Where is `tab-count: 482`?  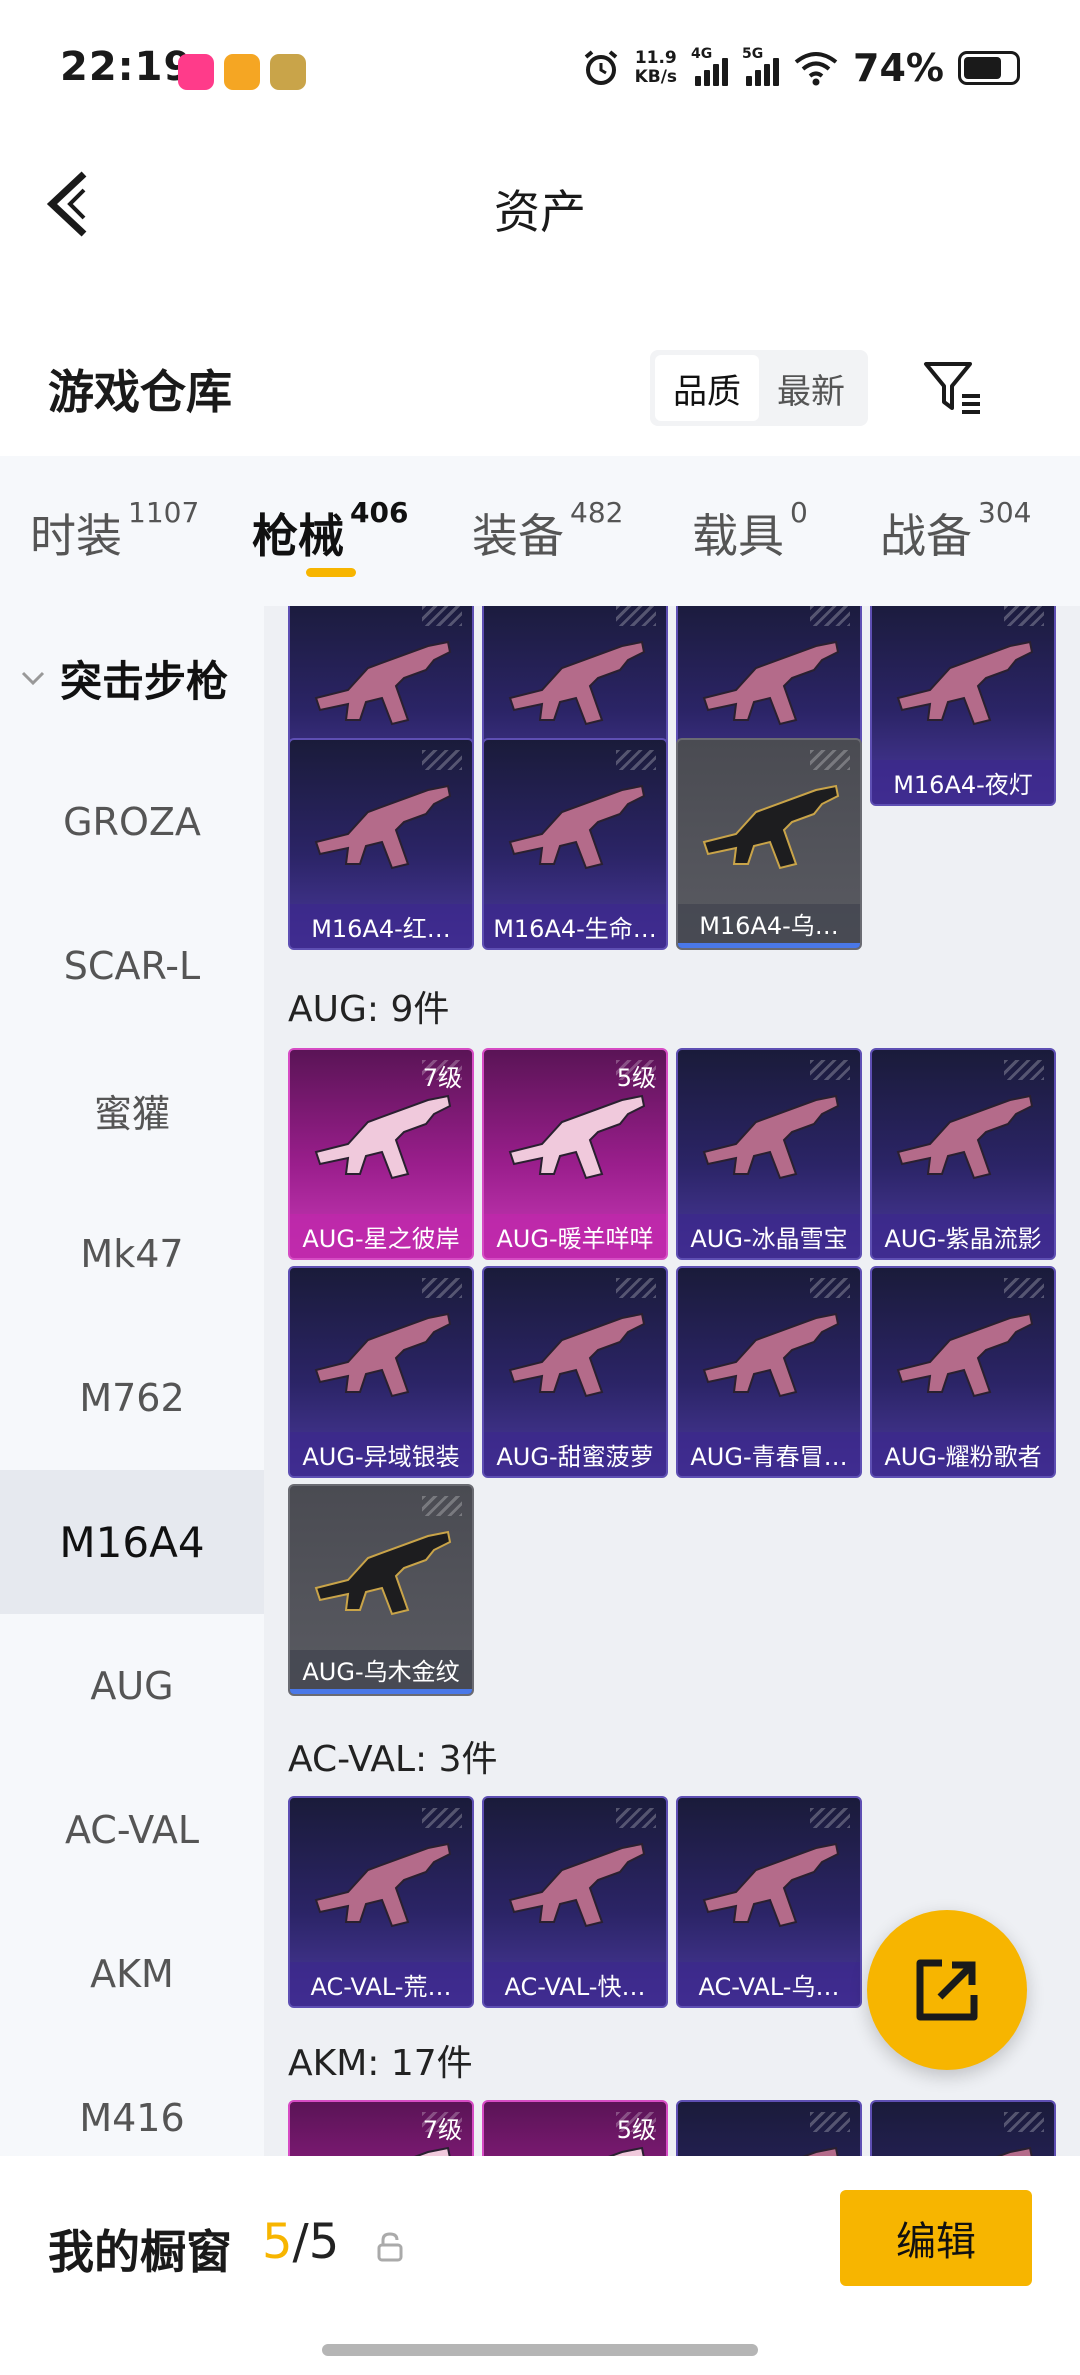
tab-count: 482 is located at coordinates (597, 512).